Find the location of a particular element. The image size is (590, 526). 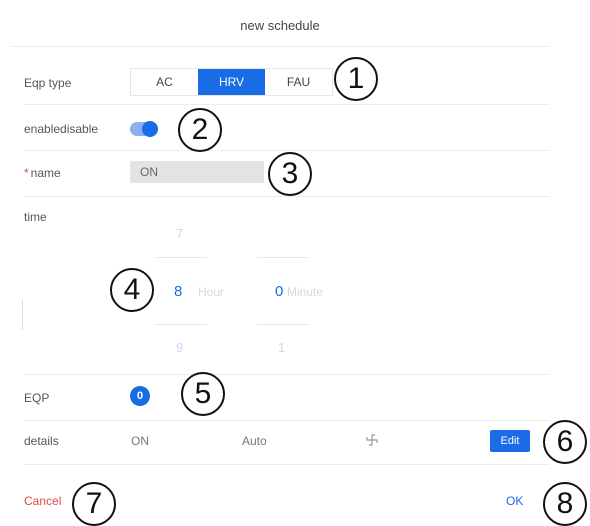

hour-unit: Hour is located at coordinates (211, 292).